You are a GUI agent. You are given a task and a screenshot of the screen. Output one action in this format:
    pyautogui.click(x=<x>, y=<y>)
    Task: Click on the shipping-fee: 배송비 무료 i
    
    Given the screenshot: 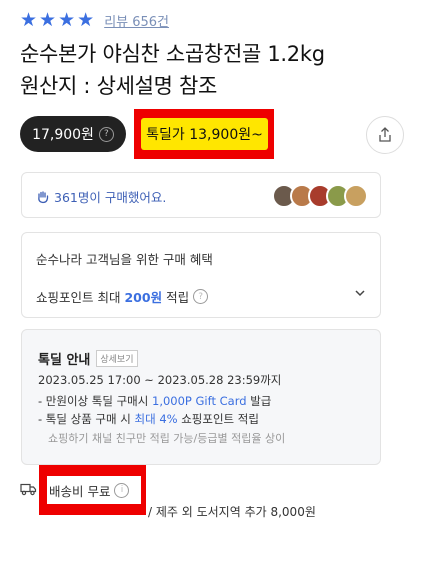 What is the action you would take?
    pyautogui.click(x=94, y=490)
    